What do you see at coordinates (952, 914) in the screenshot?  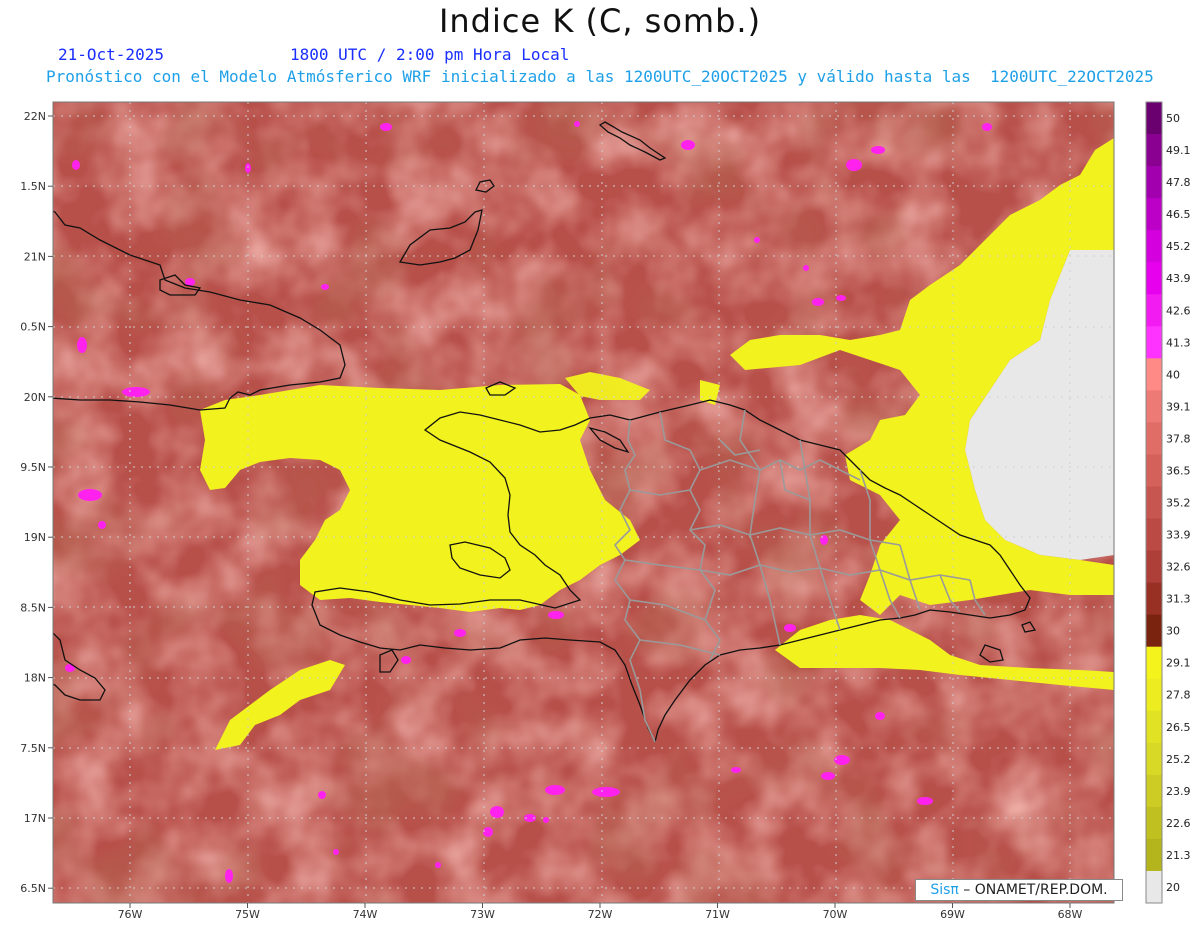 I see `lon-label: 69W` at bounding box center [952, 914].